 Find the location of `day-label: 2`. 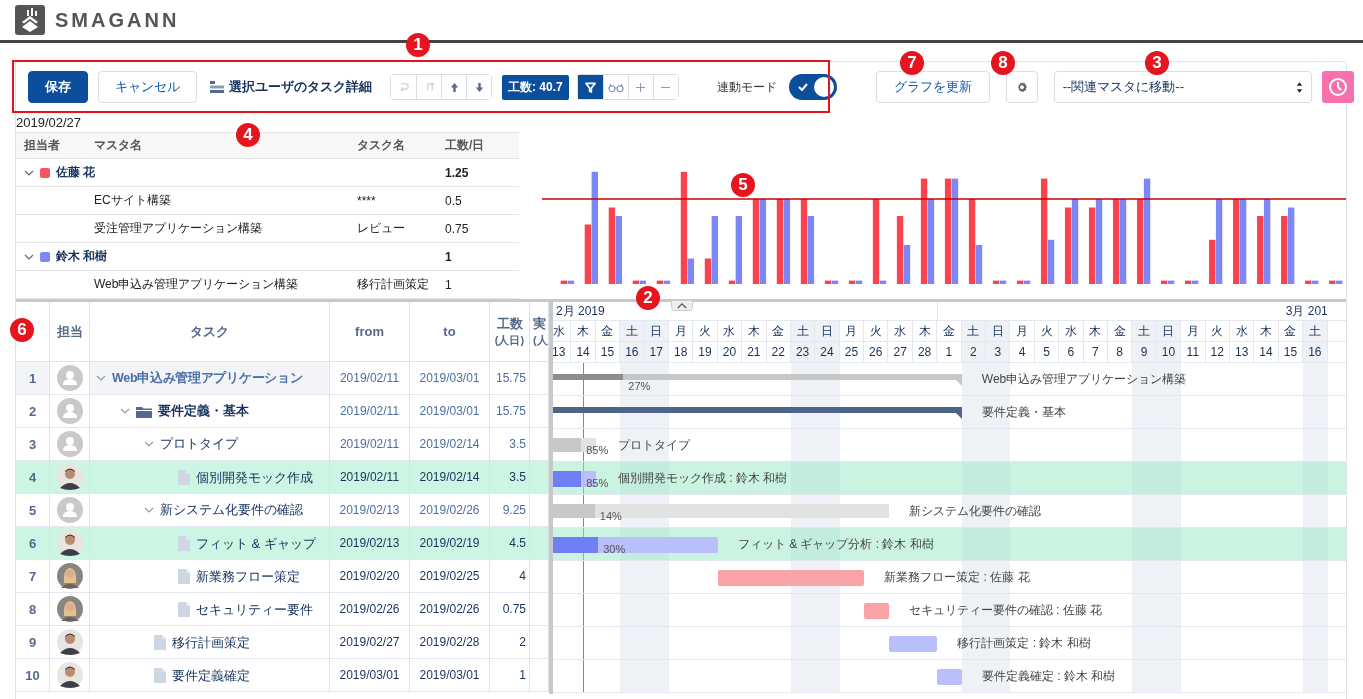

day-label: 2 is located at coordinates (974, 352).